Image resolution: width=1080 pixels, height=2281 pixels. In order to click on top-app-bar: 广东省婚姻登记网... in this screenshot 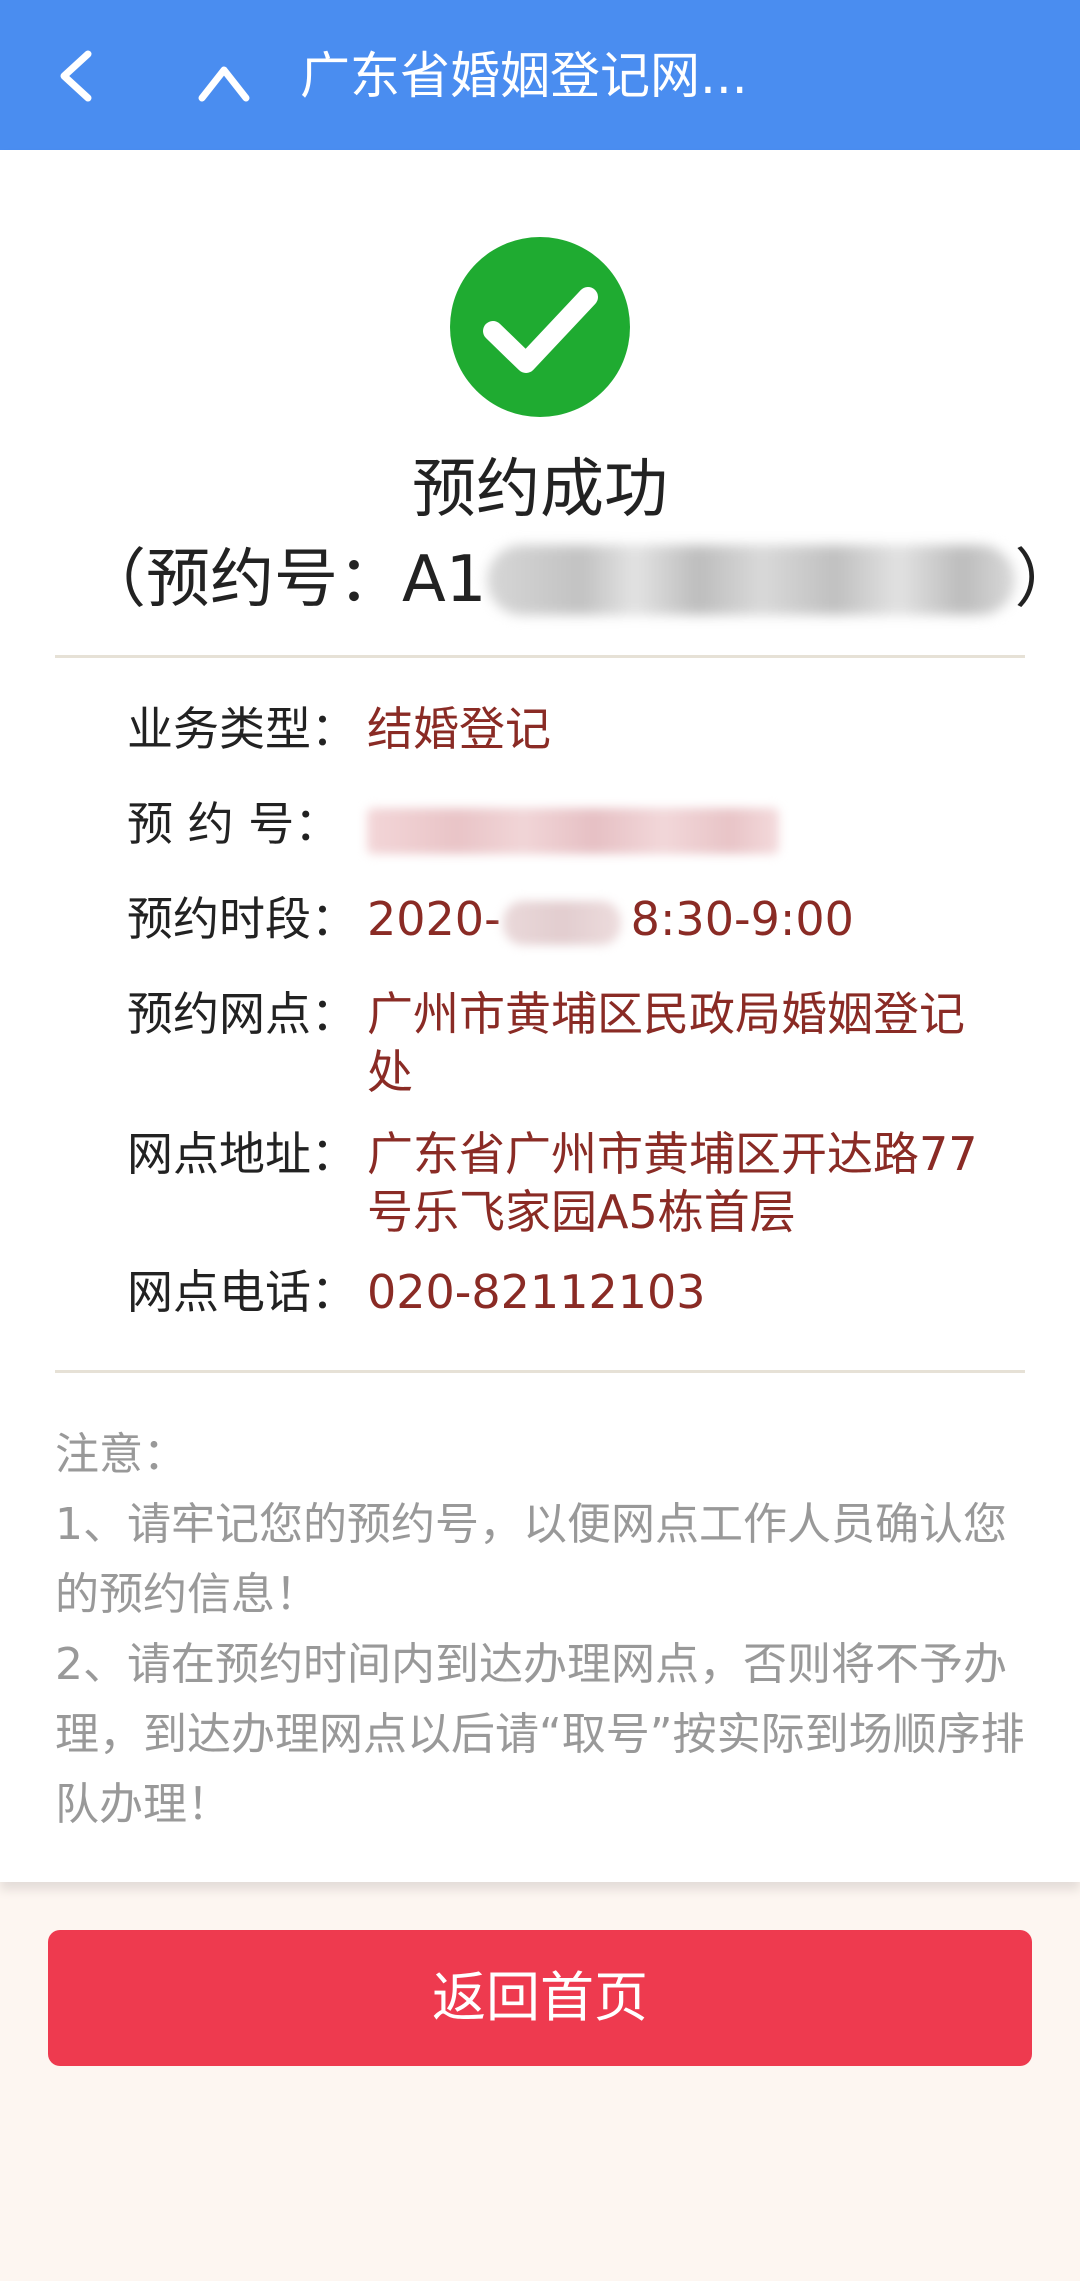, I will do `click(540, 75)`.